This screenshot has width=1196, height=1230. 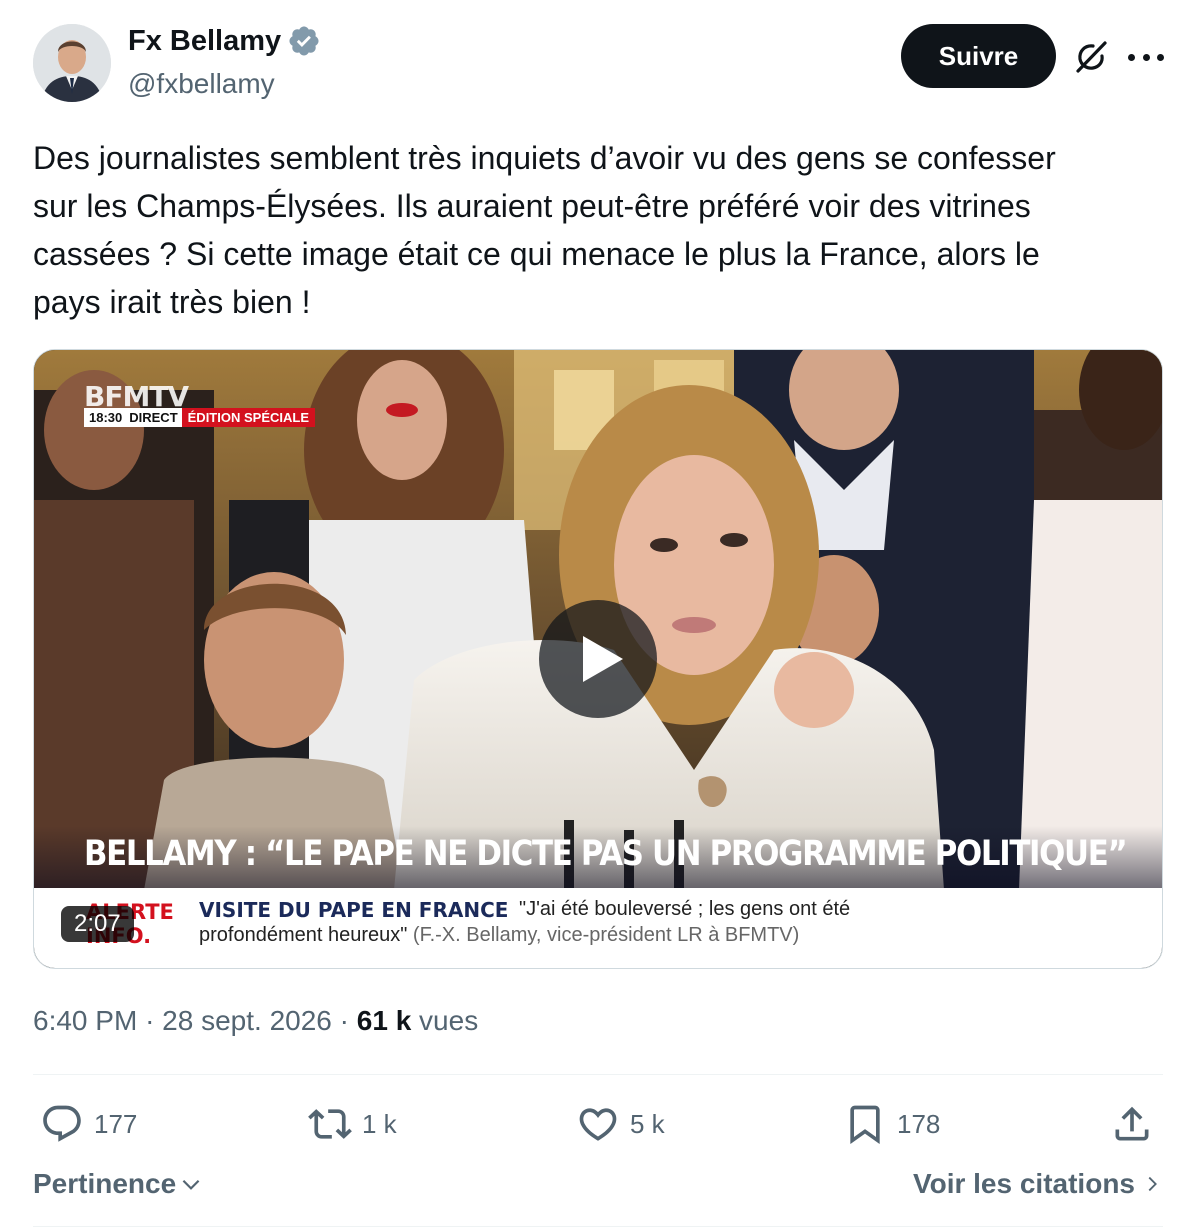 I want to click on share-icon, so click(x=1132, y=1123).